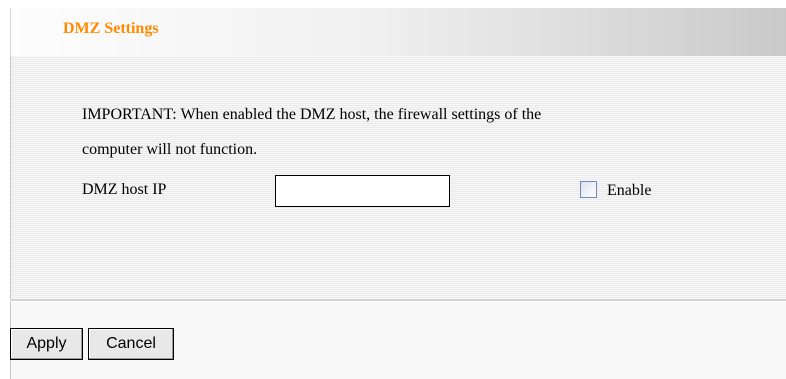 The image size is (786, 379). What do you see at coordinates (170, 149) in the screenshot?
I see `important-note-line-2: computer will not function.` at bounding box center [170, 149].